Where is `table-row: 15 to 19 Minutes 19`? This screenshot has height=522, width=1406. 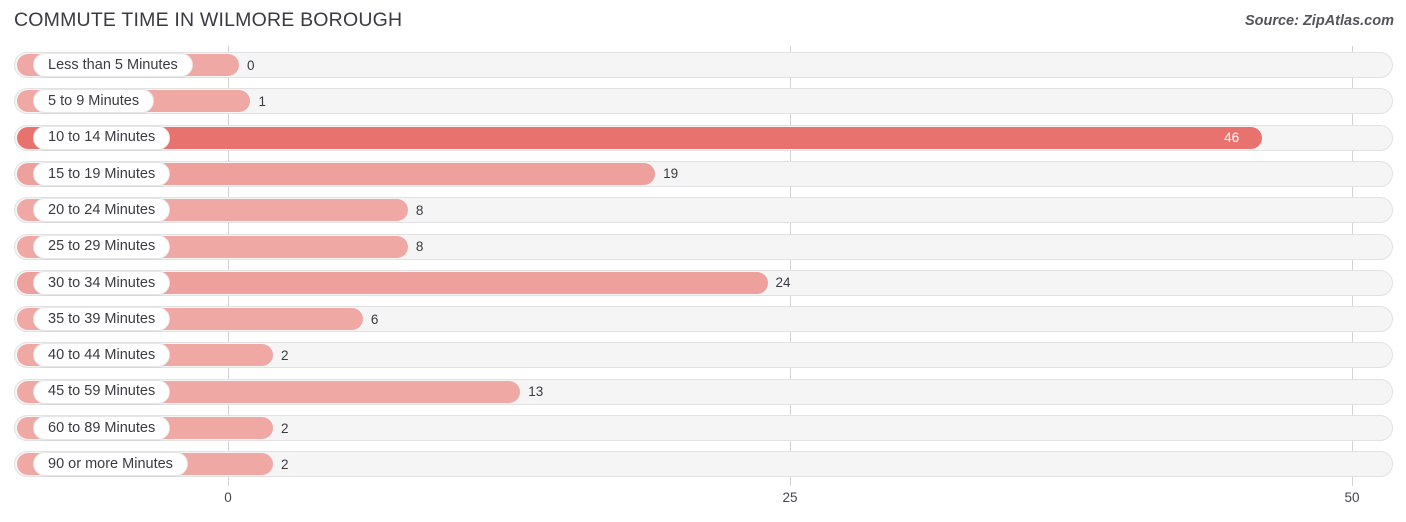
table-row: 15 to 19 Minutes 19 is located at coordinates (703, 173).